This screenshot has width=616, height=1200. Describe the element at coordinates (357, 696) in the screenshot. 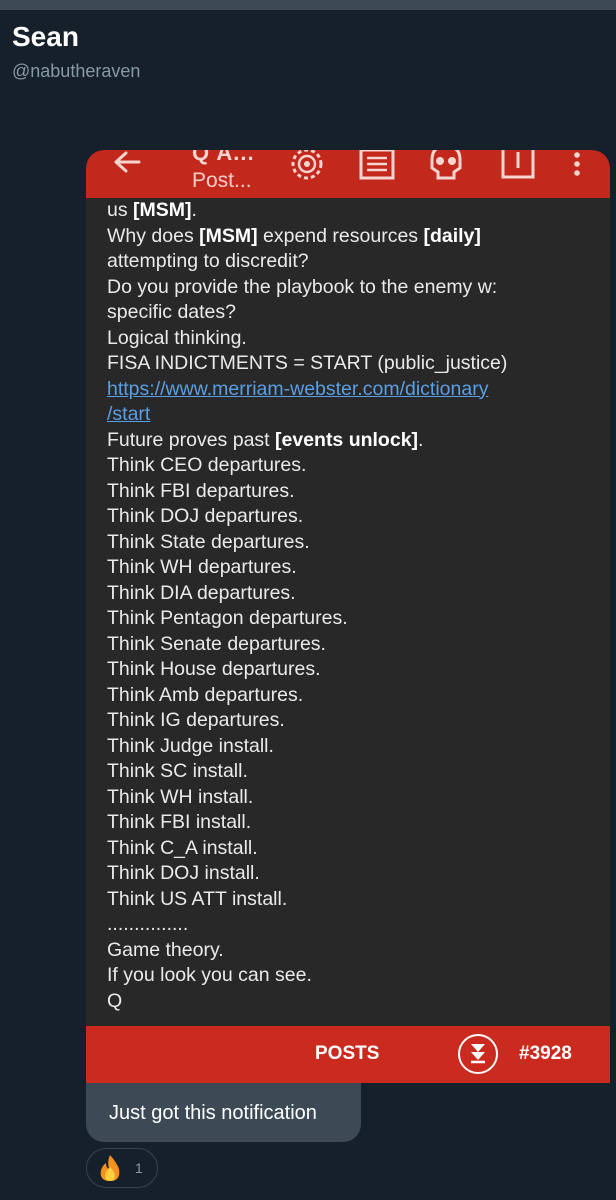

I see `post-line: Think Amb departures.` at that location.